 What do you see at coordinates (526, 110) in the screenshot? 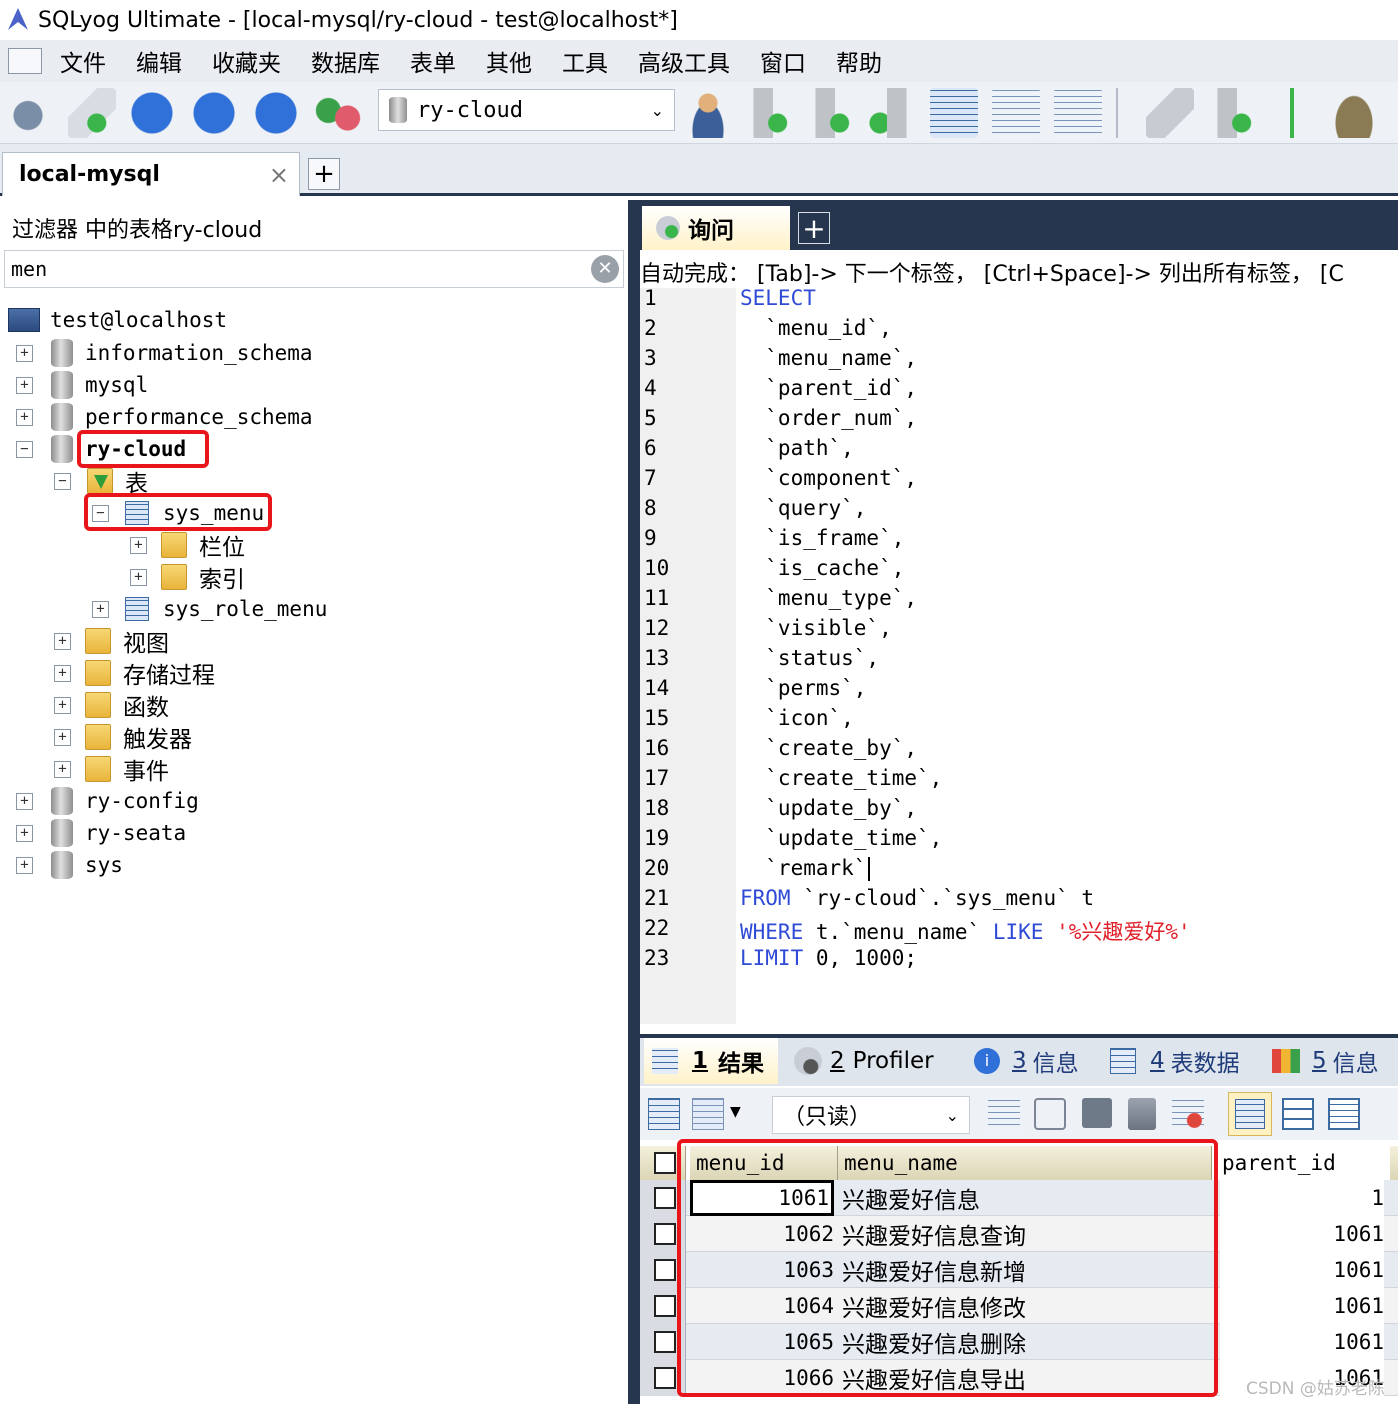
I see `database-selector: ry-cloud ⌄` at bounding box center [526, 110].